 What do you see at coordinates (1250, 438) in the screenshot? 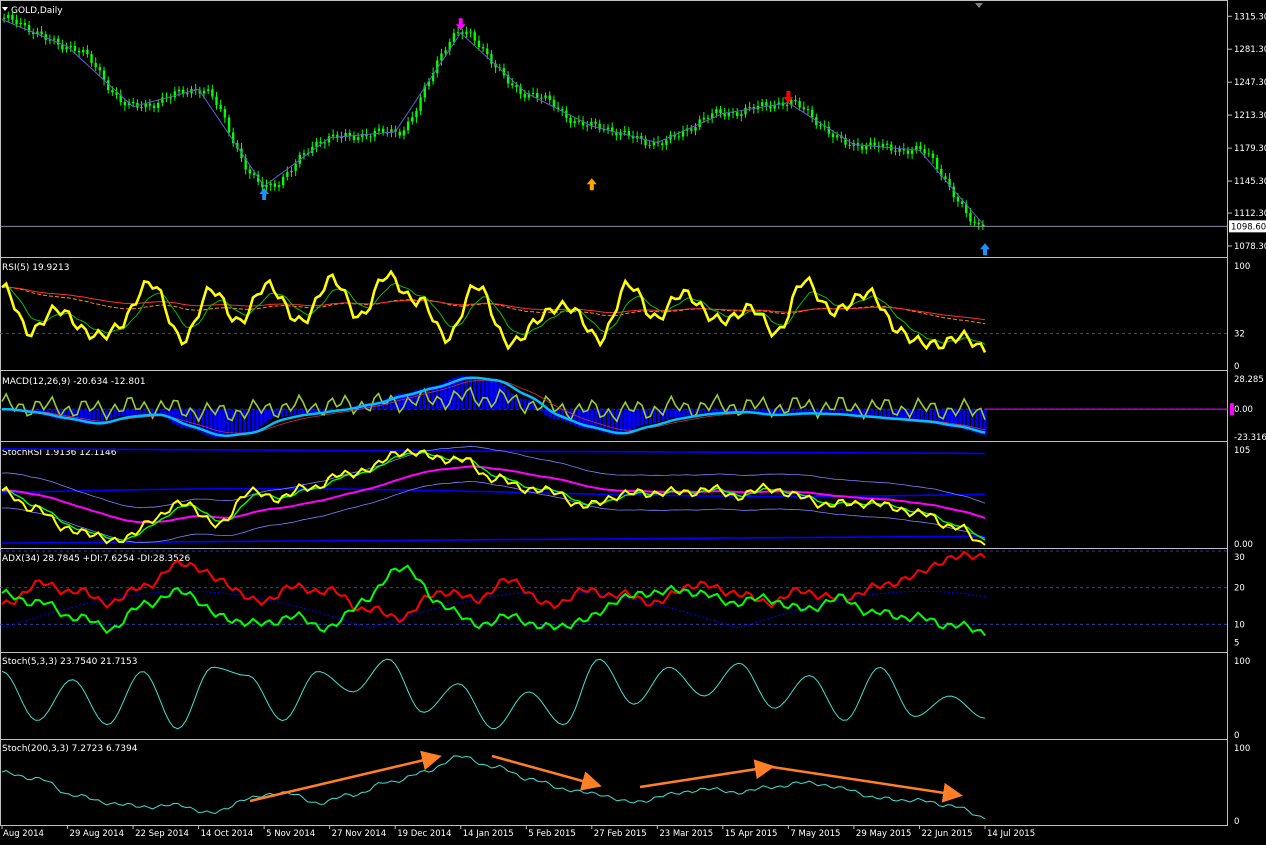
I see `indicator-tick-label: -23.316` at bounding box center [1250, 438].